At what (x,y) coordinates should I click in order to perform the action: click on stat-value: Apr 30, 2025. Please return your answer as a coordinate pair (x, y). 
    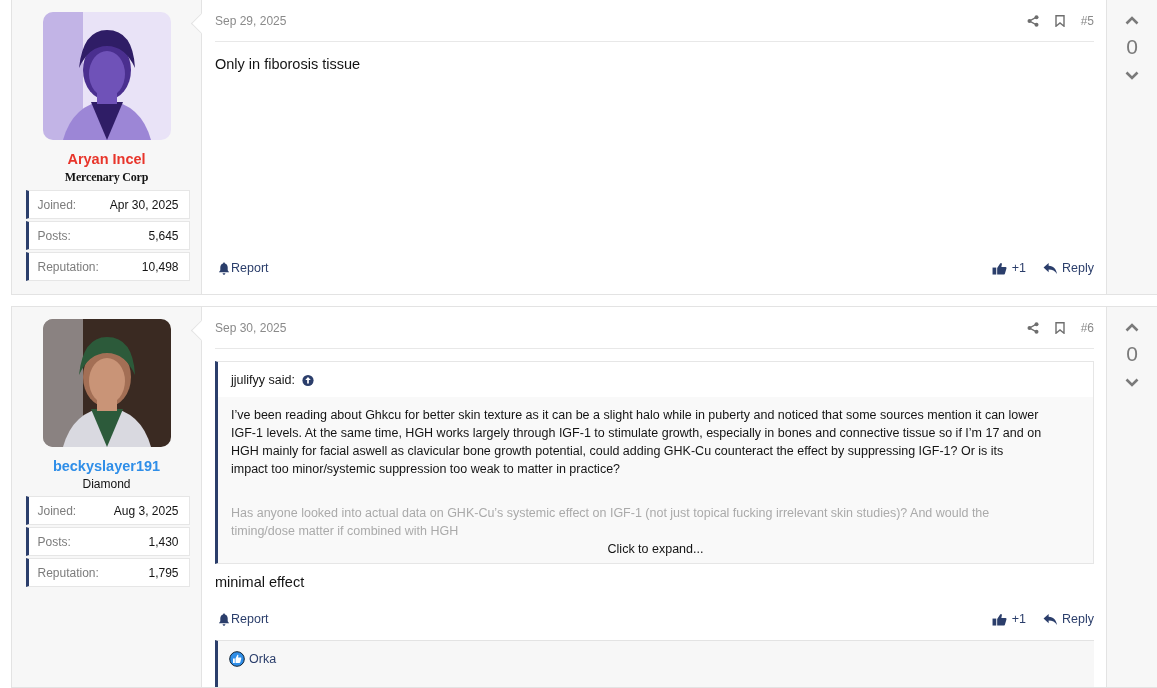
    Looking at the image, I should click on (144, 204).